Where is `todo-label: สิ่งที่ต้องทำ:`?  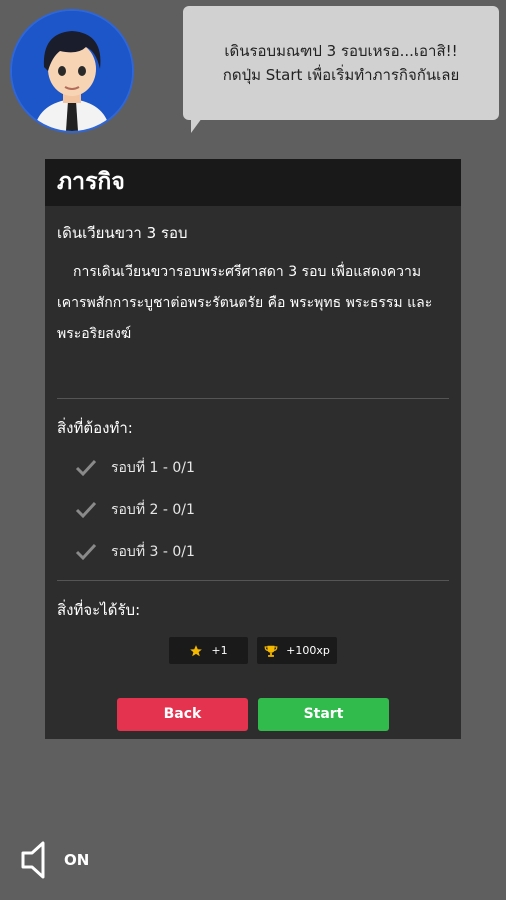
todo-label: สิ่งที่ต้องทำ: is located at coordinates (95, 428).